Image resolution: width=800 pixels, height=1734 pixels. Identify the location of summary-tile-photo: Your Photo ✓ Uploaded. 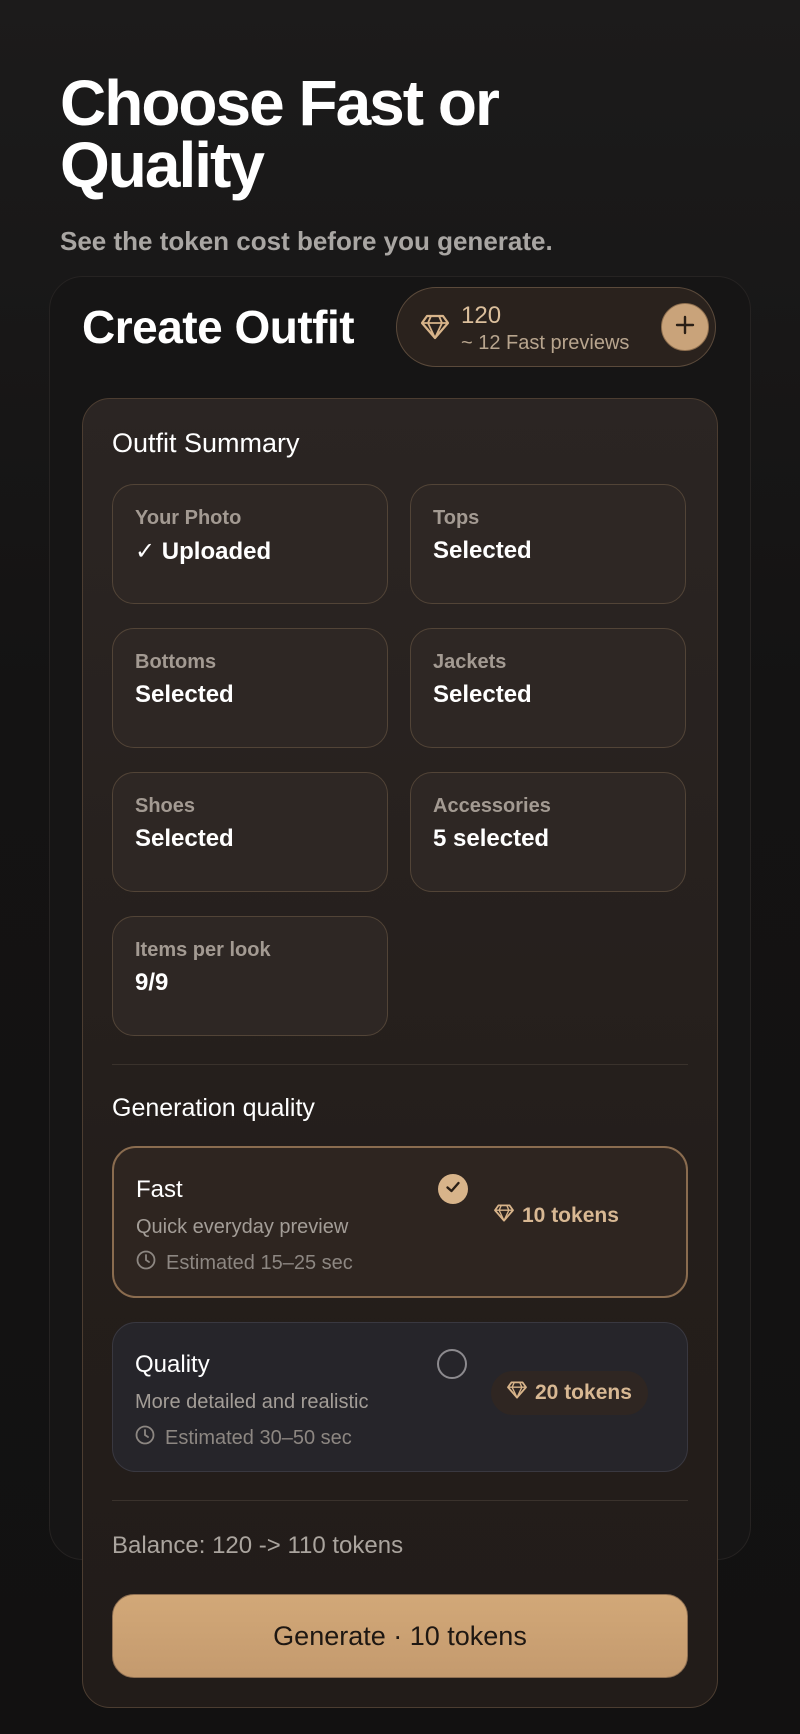
(250, 544).